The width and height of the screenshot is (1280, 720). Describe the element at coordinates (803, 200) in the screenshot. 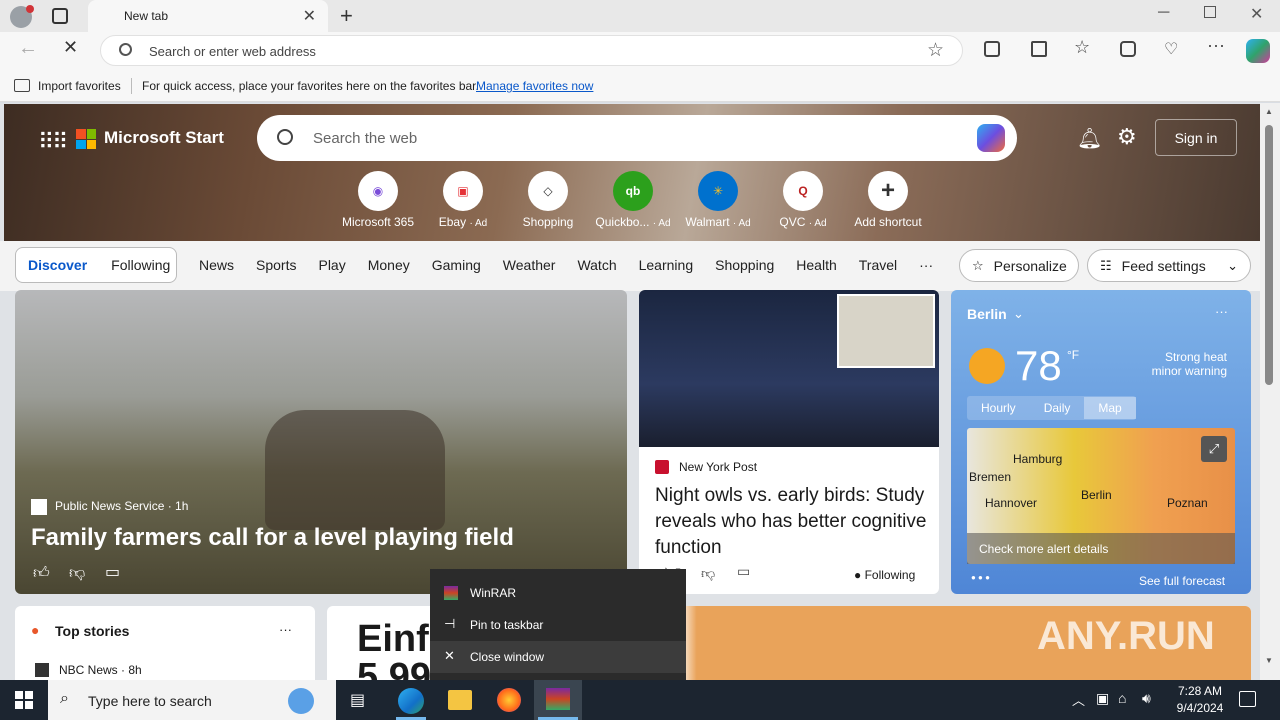

I see `shortcut-qvc: Q QVC · Ad` at that location.